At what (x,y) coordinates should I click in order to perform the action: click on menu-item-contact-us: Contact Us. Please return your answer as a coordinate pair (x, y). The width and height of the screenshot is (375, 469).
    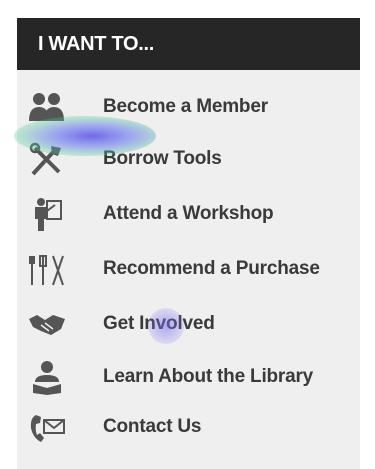
    Looking at the image, I should click on (188, 428).